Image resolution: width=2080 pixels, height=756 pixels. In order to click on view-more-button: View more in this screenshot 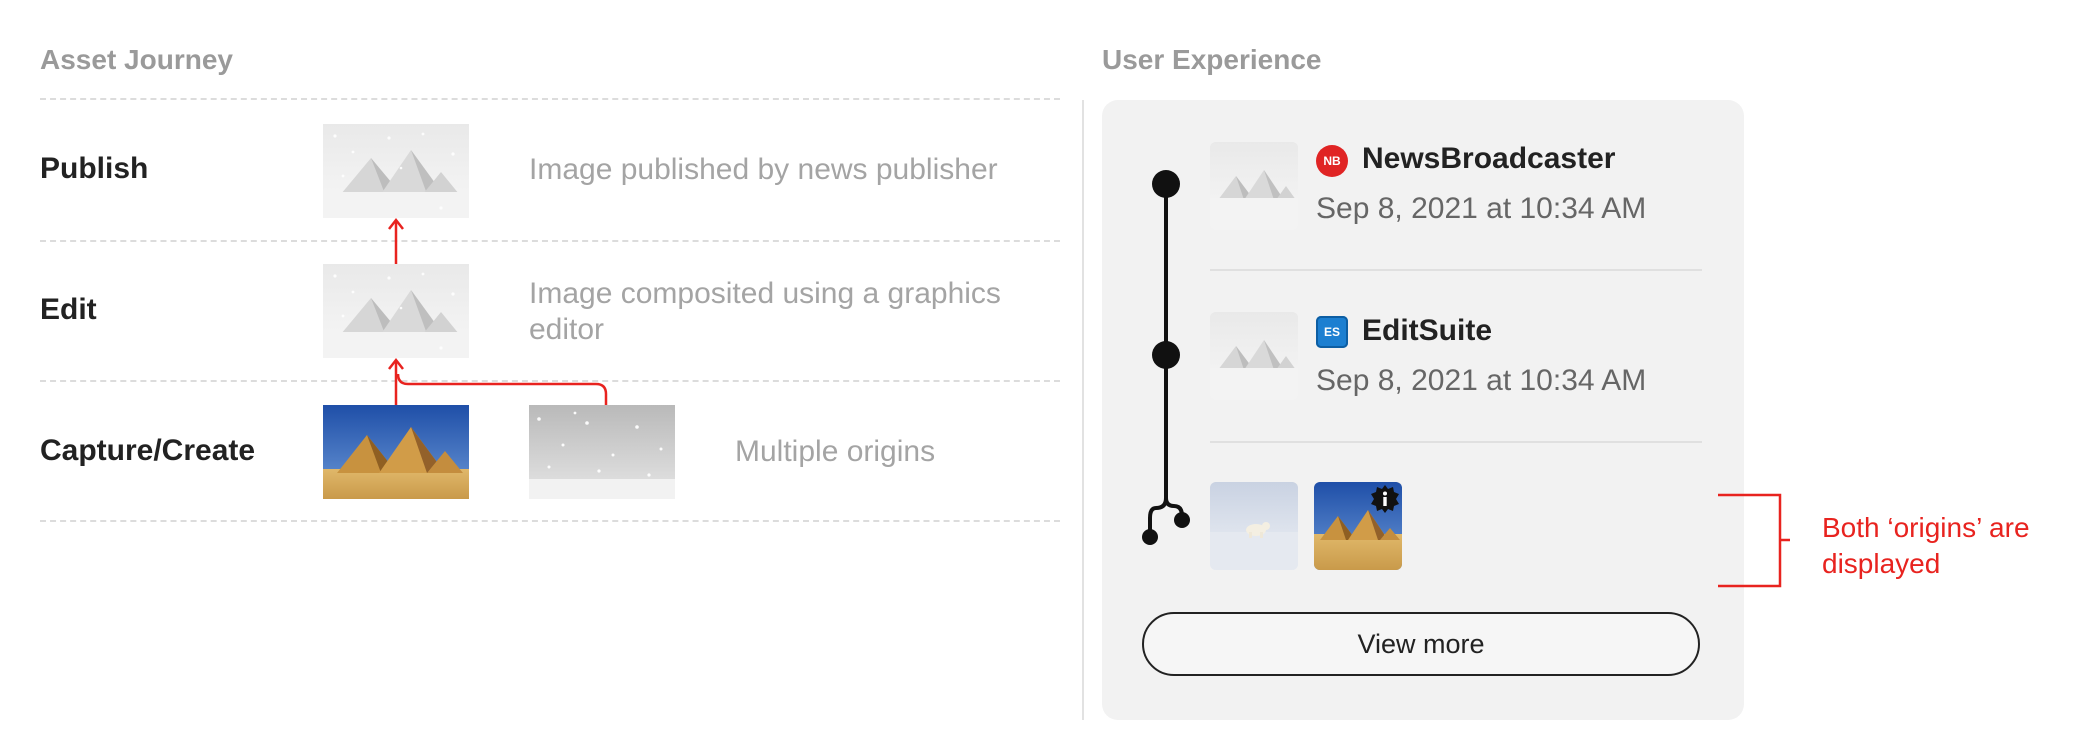, I will do `click(1421, 644)`.